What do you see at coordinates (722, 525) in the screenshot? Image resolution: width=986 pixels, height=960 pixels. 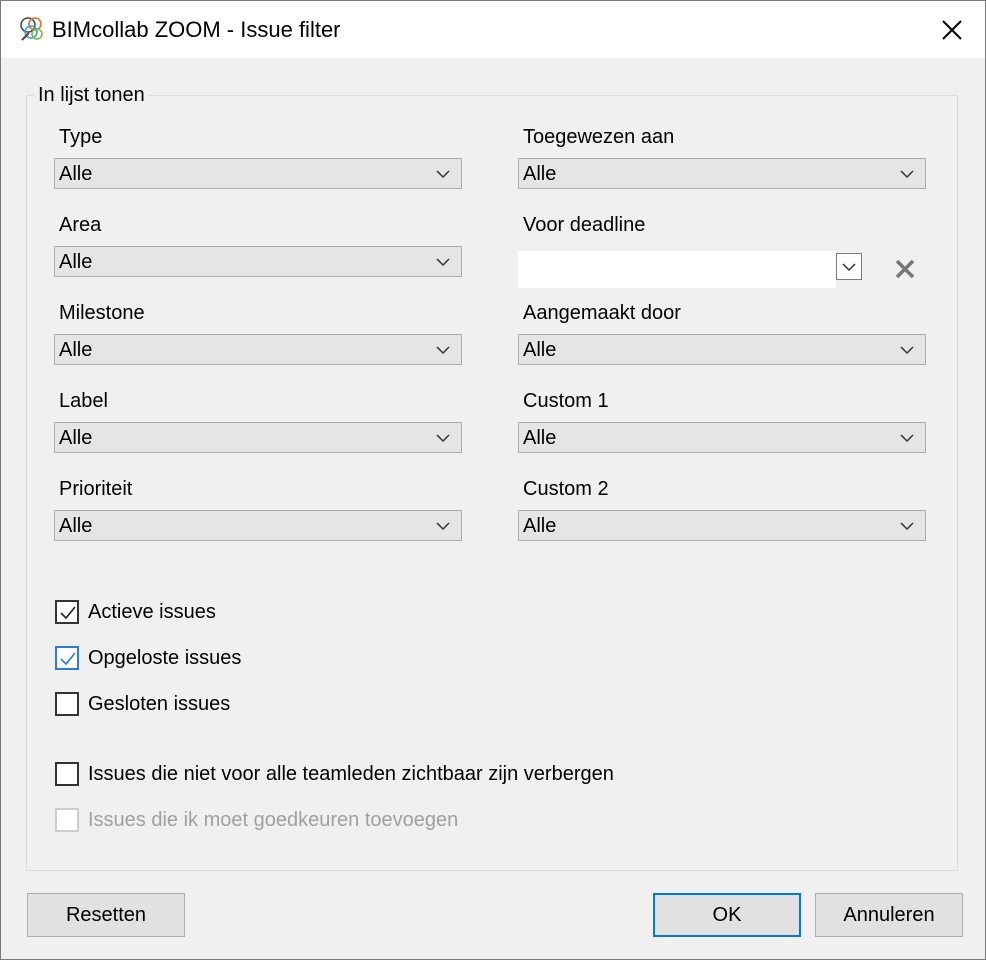 I see `custom2-dropdown: Alle` at bounding box center [722, 525].